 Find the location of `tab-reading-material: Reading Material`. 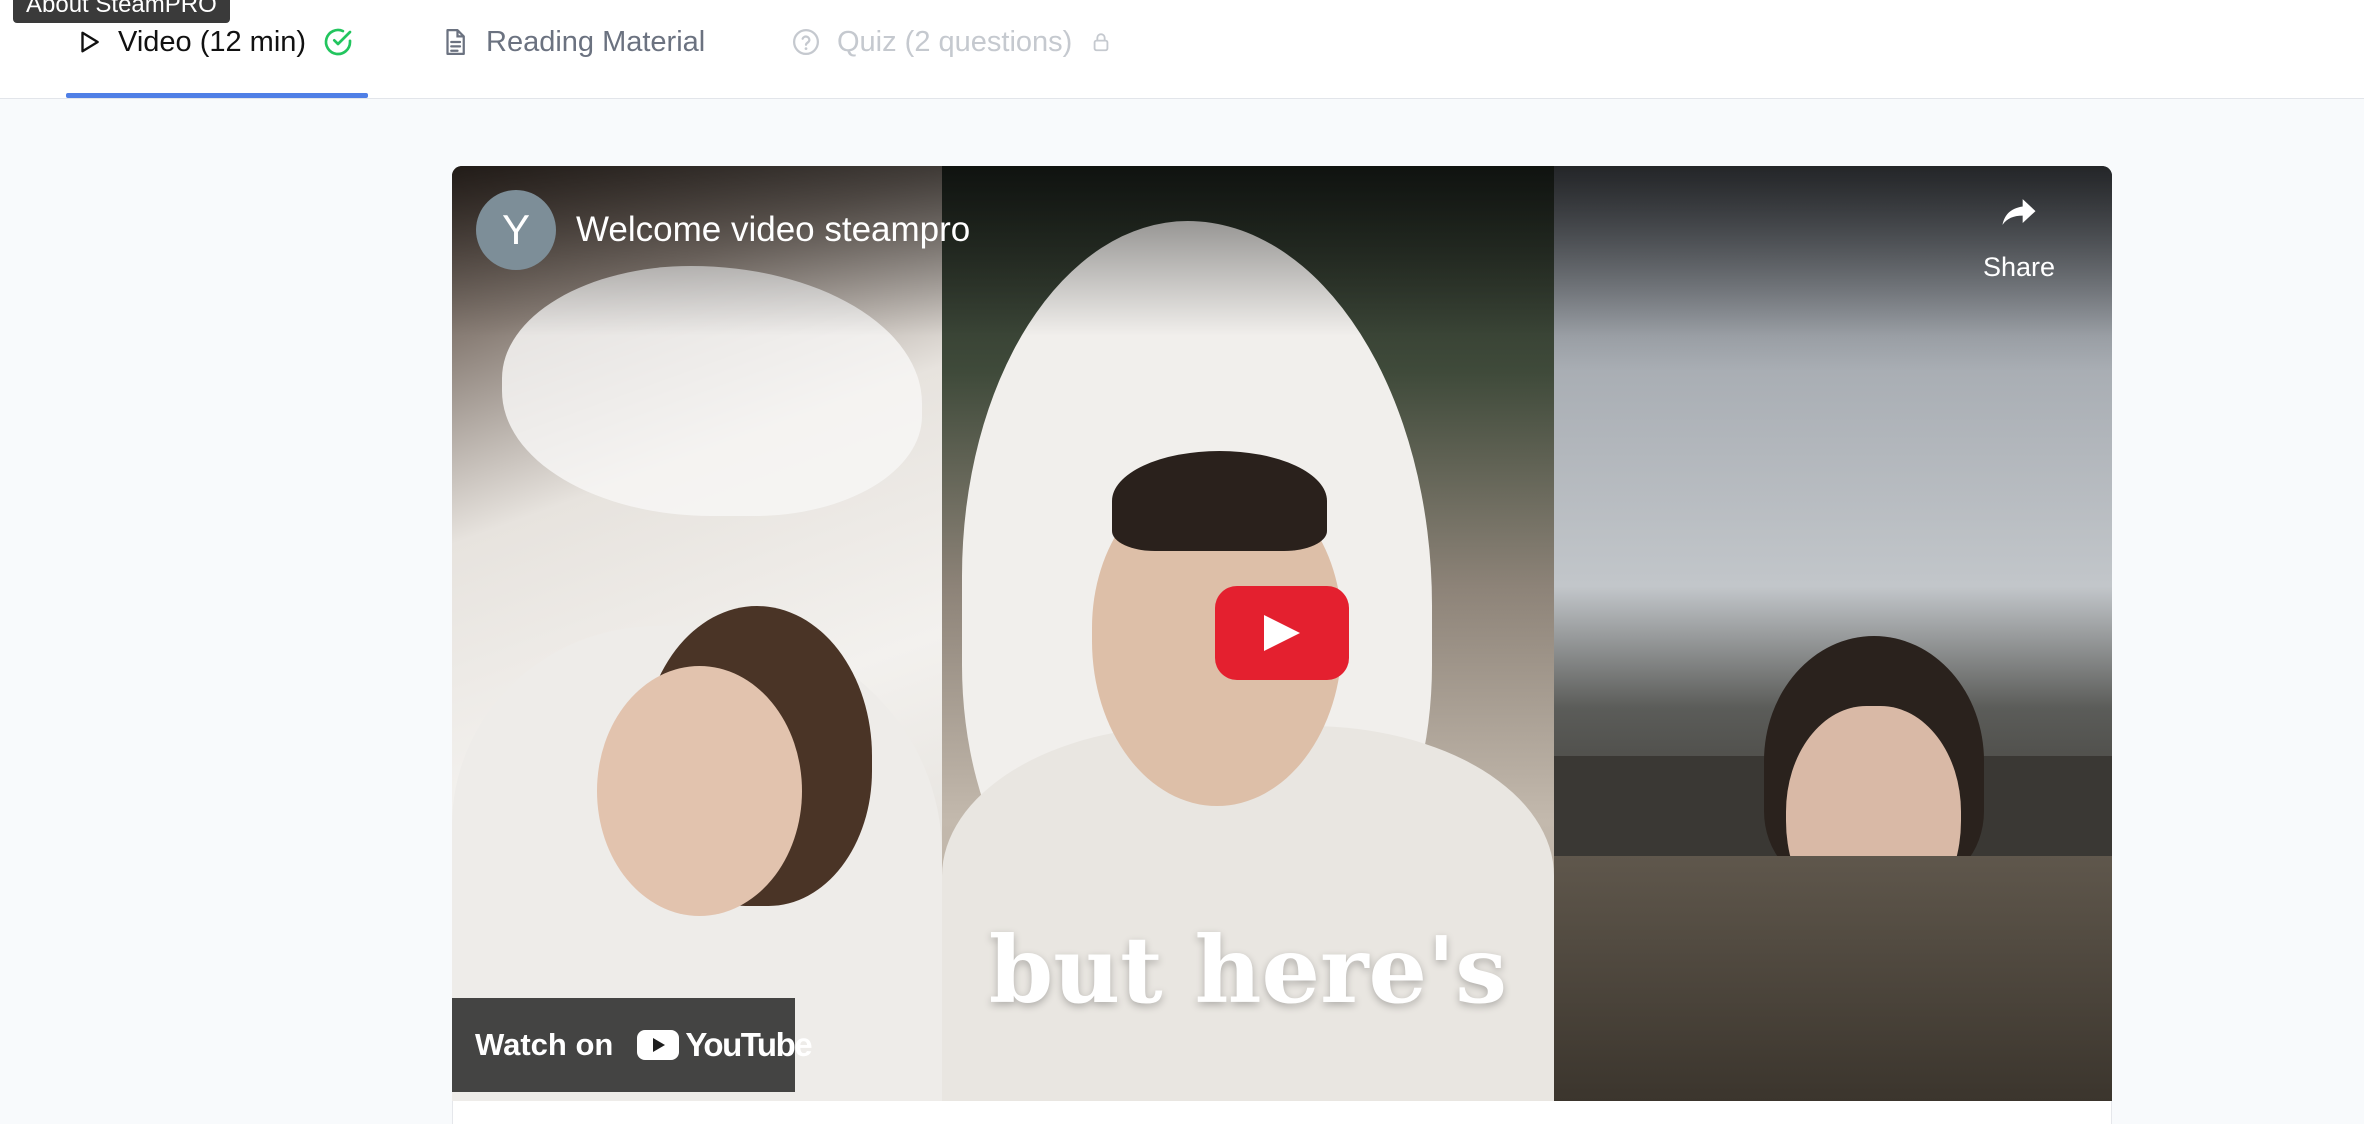

tab-reading-material: Reading Material is located at coordinates (572, 42).